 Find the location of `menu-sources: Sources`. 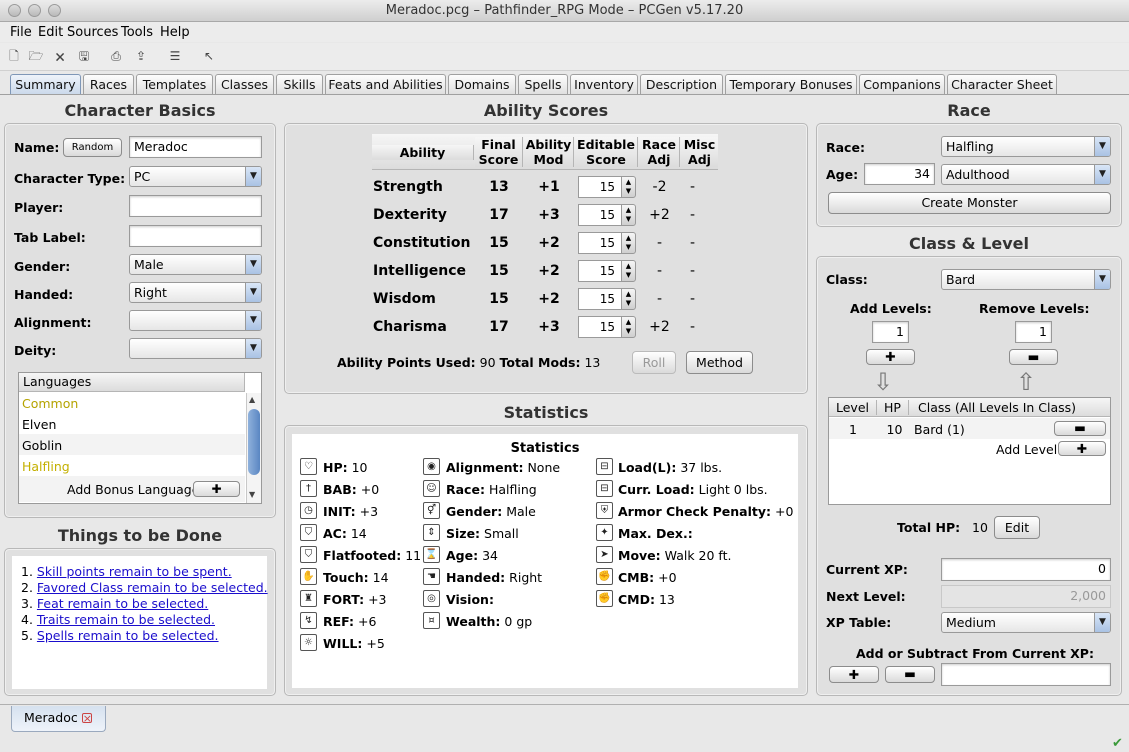

menu-sources: Sources is located at coordinates (92, 32).